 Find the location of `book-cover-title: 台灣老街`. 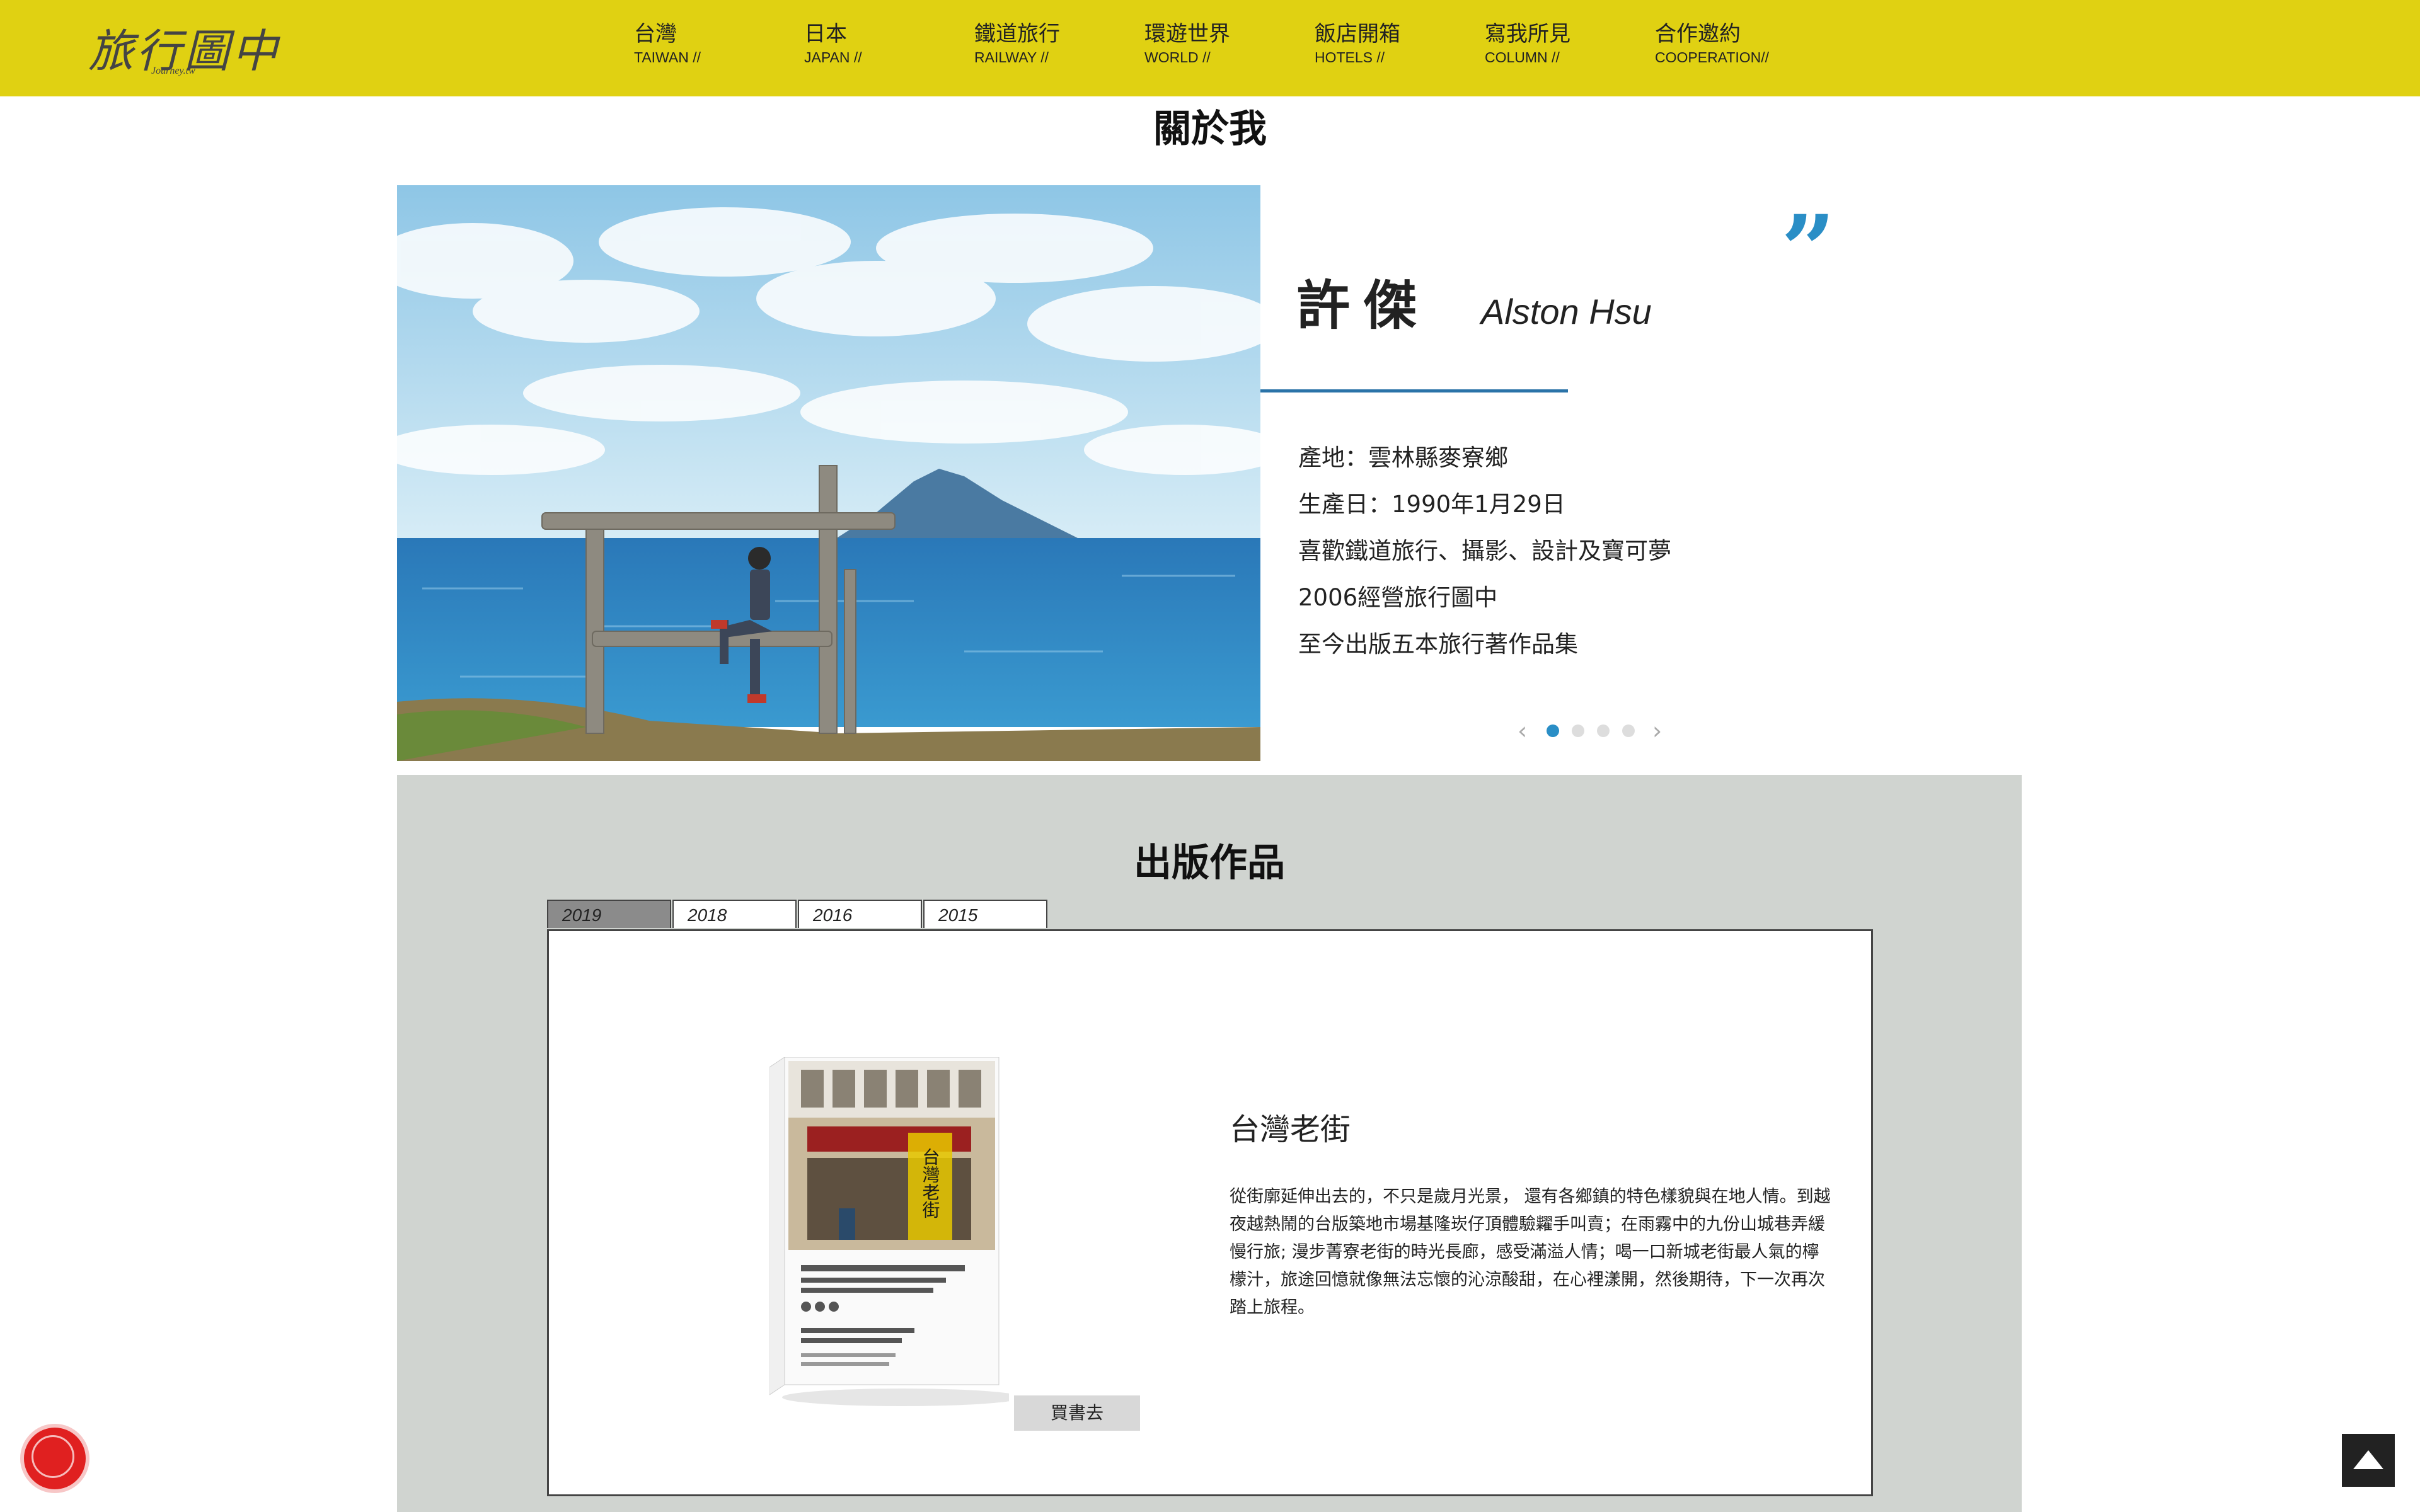

book-cover-title: 台灣老街 is located at coordinates (931, 1183).